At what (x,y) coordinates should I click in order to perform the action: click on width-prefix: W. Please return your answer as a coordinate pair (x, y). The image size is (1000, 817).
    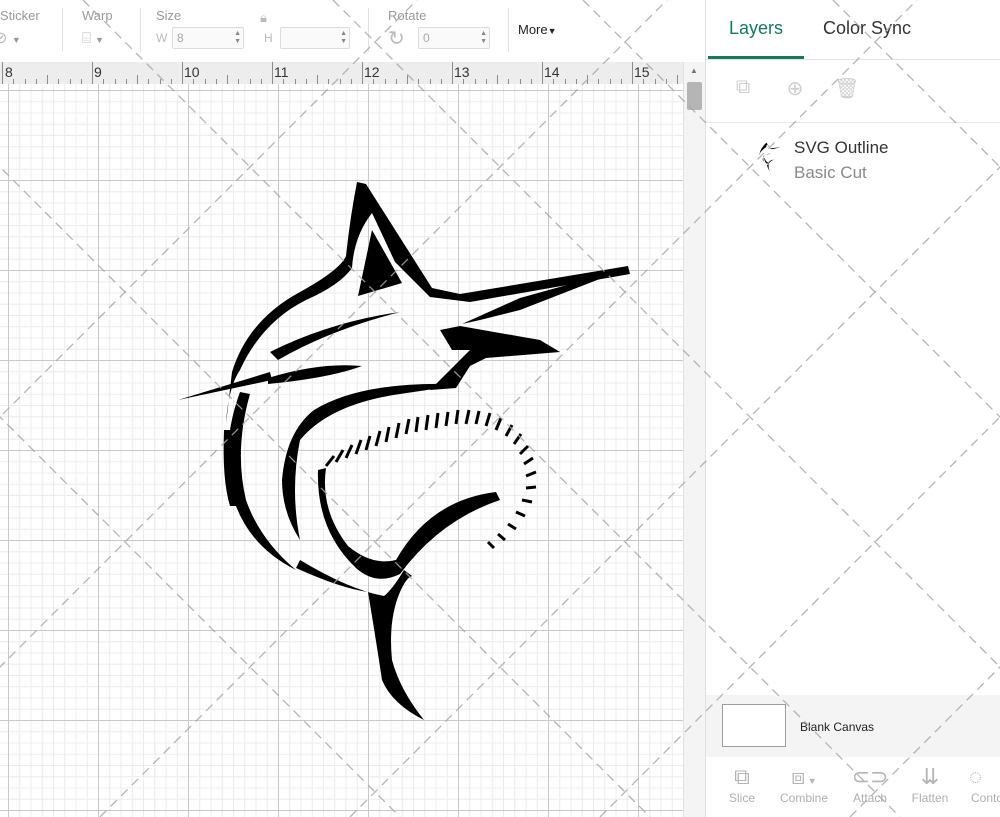
    Looking at the image, I should click on (162, 38).